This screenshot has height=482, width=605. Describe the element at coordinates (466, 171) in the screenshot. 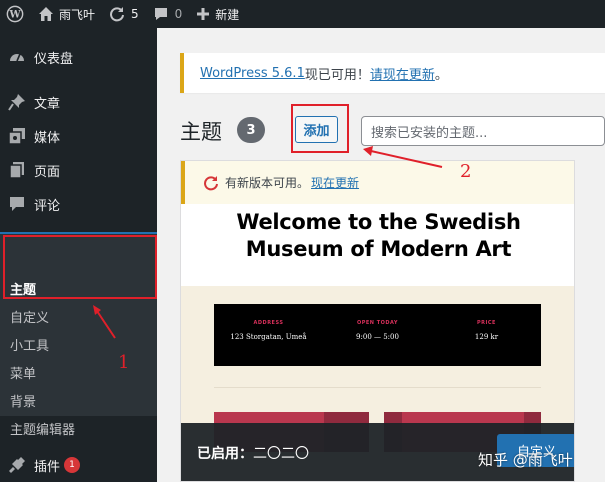

I see `annotation-number-2: 2` at that location.